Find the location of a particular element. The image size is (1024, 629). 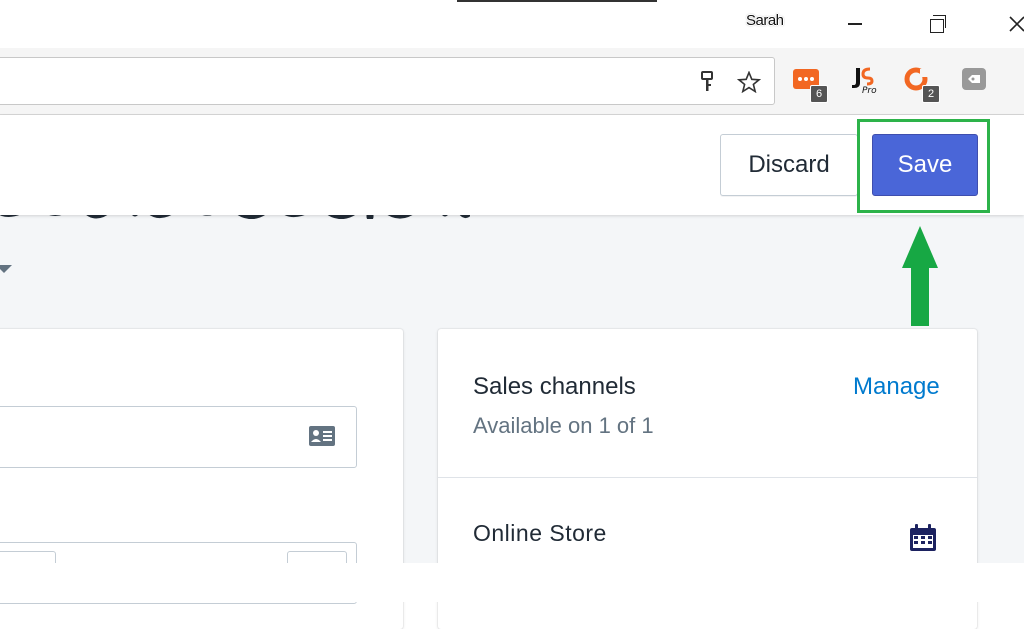

restore-icon is located at coordinates (937, 24).